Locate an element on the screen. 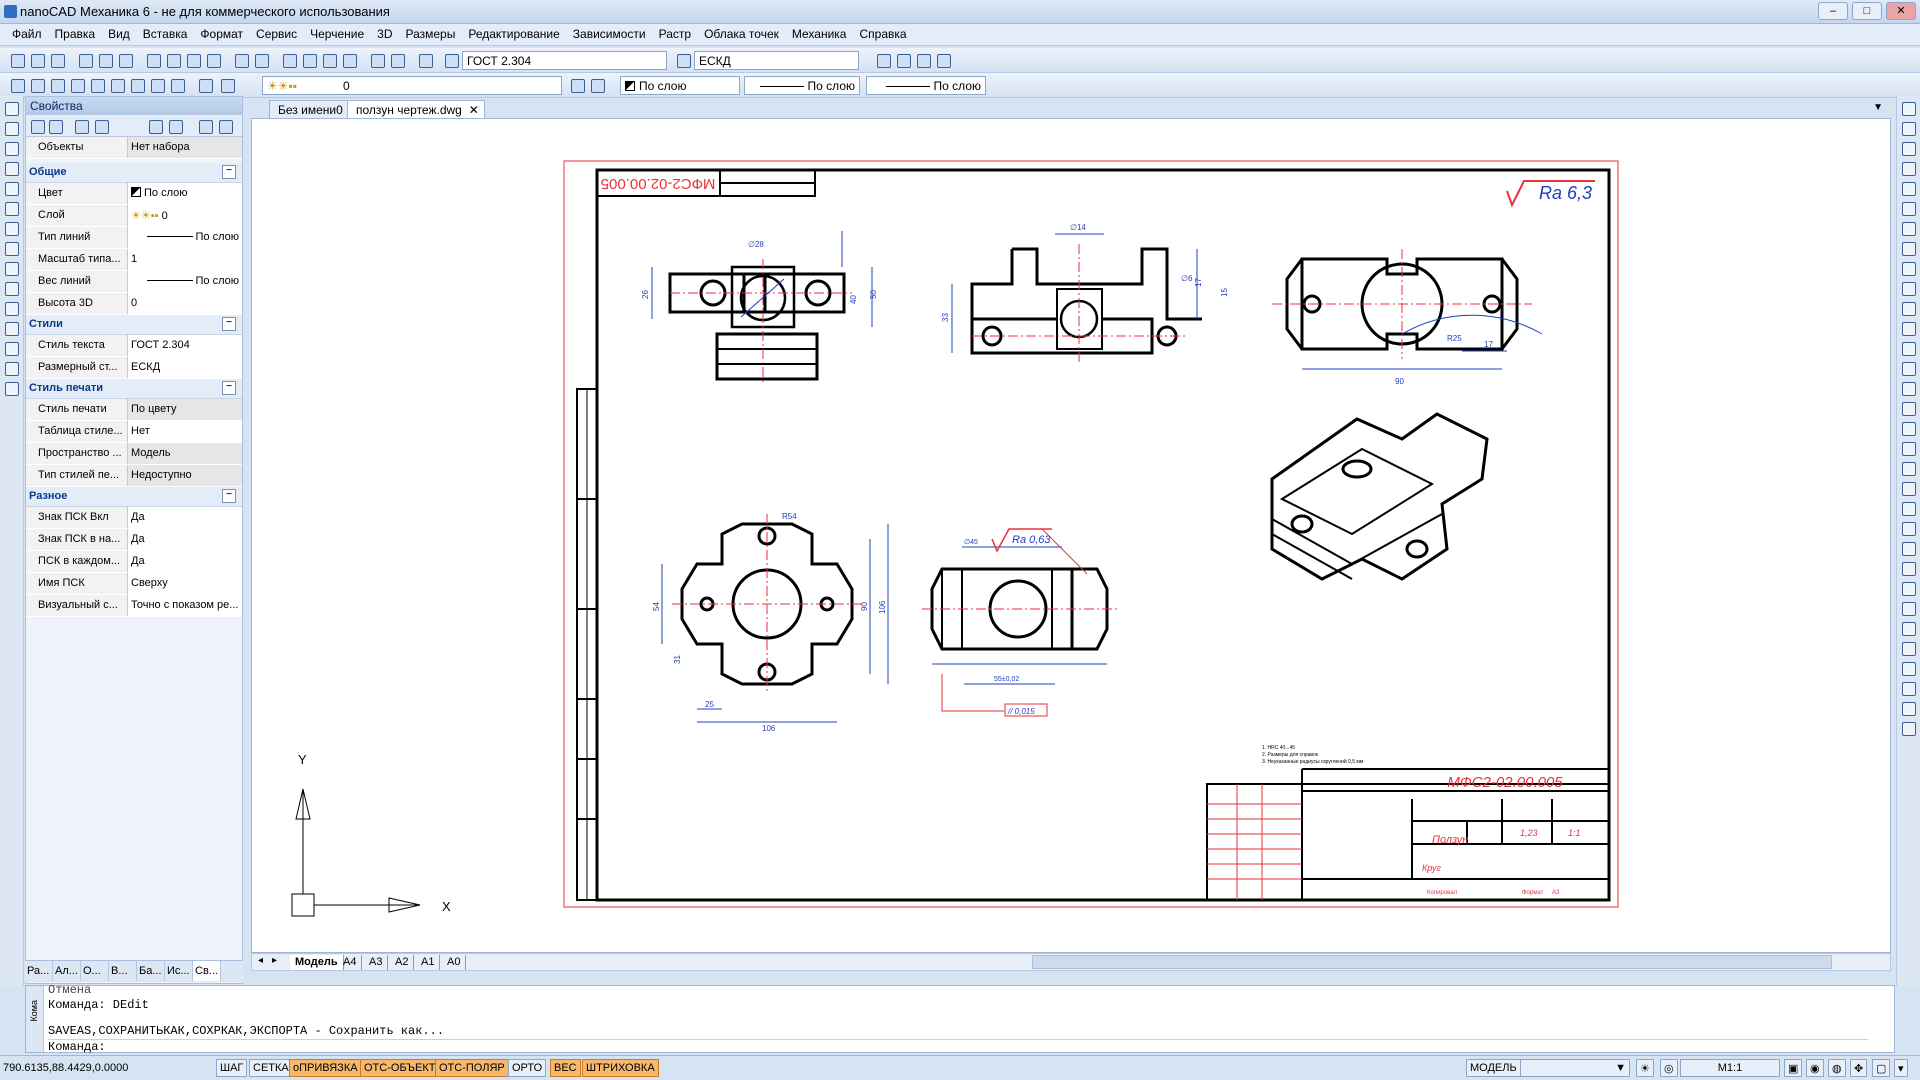  mech-right-27-icon is located at coordinates (1909, 629).